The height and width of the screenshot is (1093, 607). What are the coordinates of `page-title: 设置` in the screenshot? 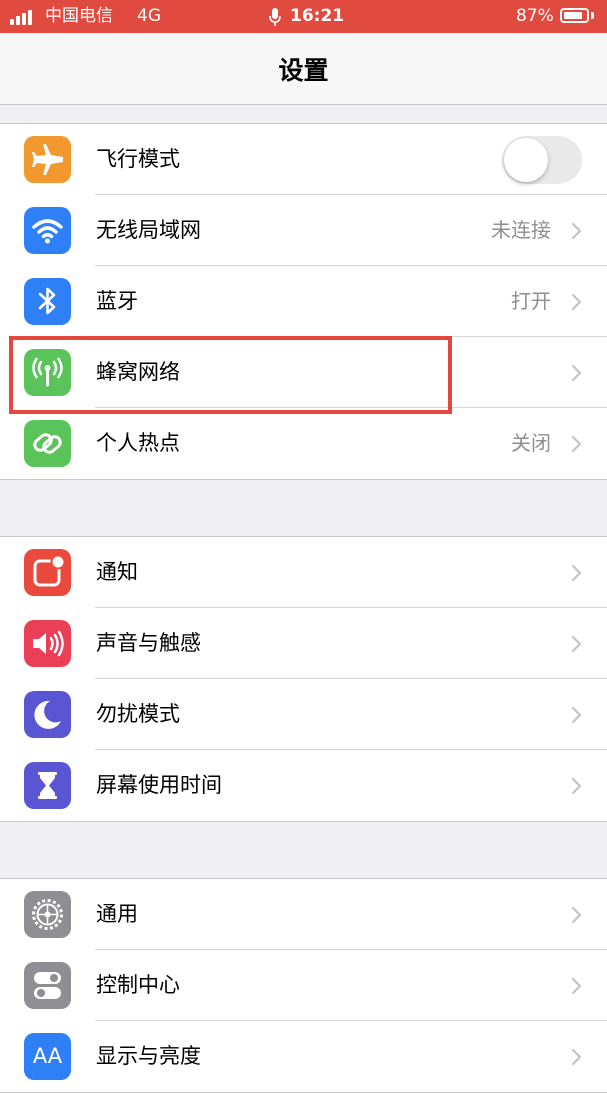 It's located at (303, 70).